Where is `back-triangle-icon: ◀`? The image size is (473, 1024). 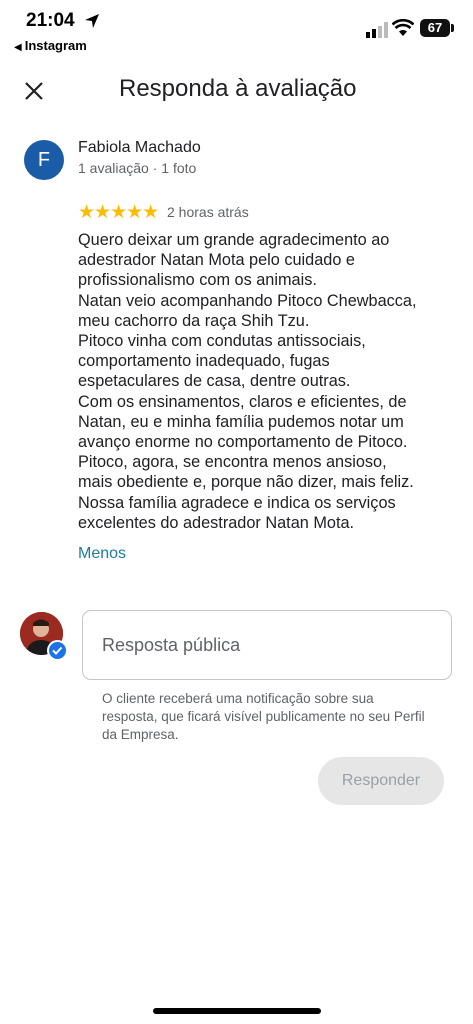
back-triangle-icon: ◀ is located at coordinates (18, 47).